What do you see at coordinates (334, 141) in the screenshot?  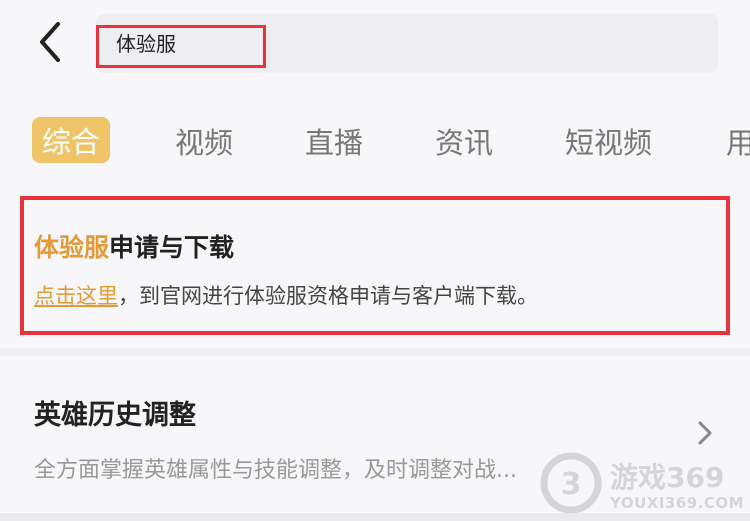 I see `tab-live: 直播` at bounding box center [334, 141].